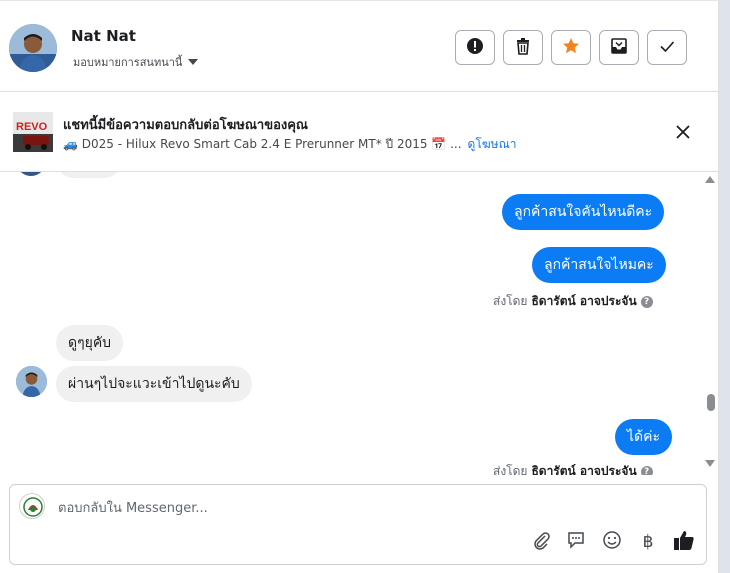 The image size is (730, 573). I want to click on check-icon, so click(667, 48).